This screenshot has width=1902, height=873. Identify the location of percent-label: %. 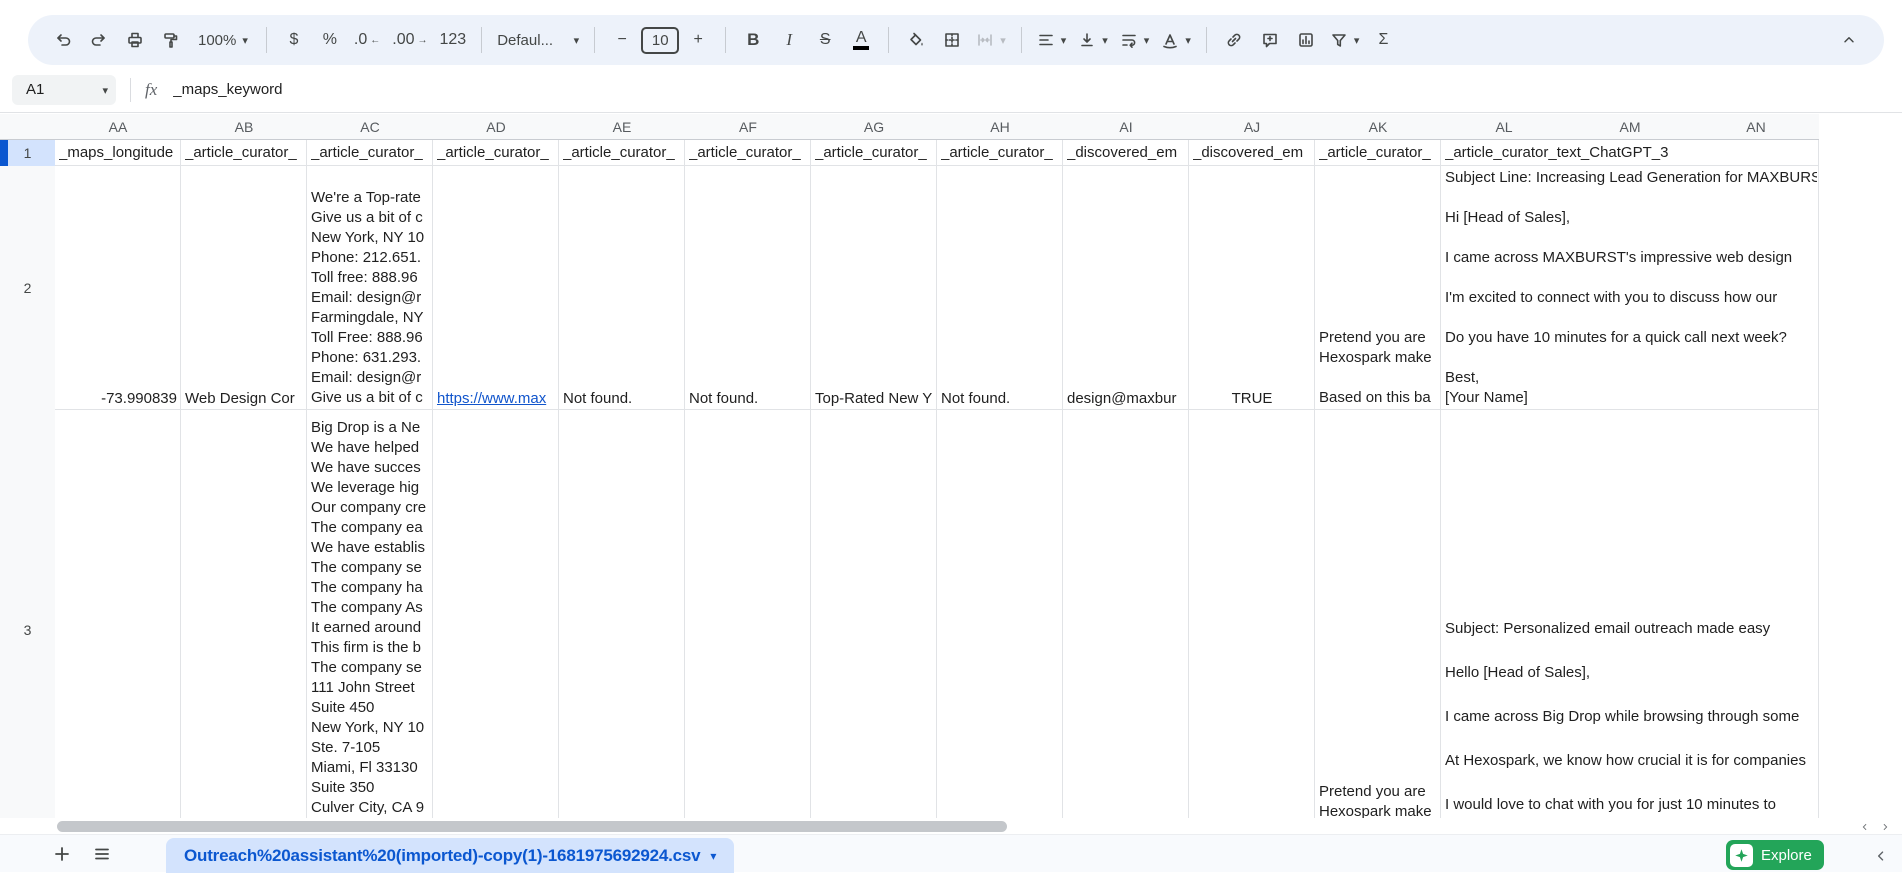
(330, 39).